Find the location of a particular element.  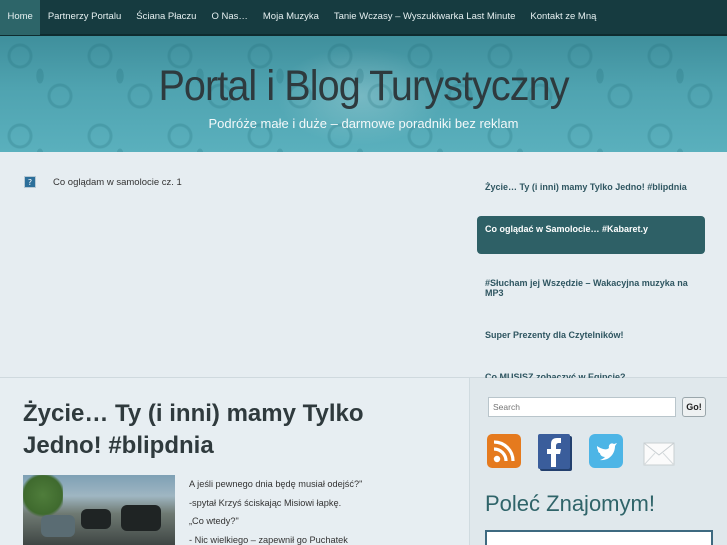

nav-item-wall: Ściana Płaczu is located at coordinates (166, 17).